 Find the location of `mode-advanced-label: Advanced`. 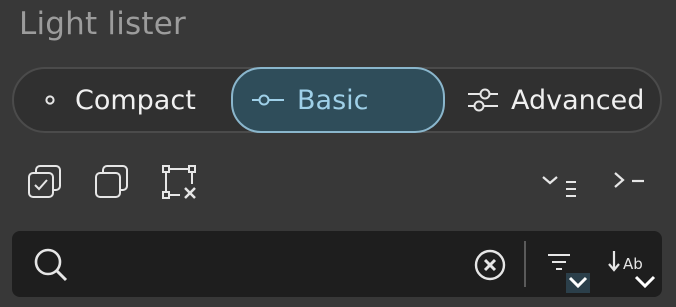

mode-advanced-label: Advanced is located at coordinates (578, 100).